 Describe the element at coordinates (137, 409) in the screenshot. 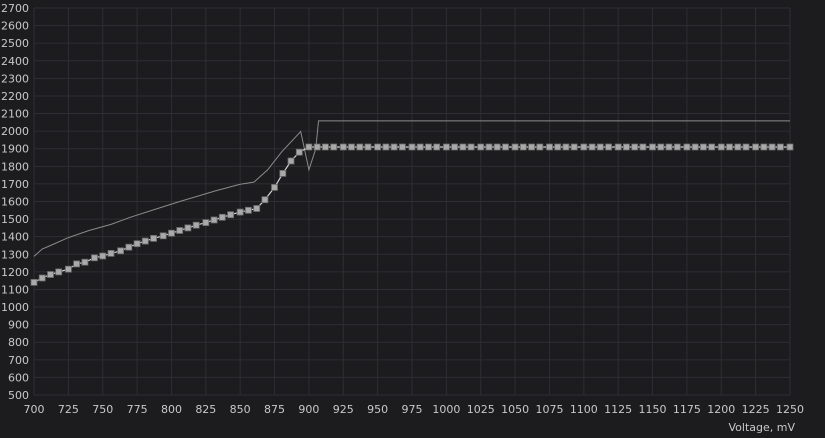

I see `x-tick-label: 775` at that location.